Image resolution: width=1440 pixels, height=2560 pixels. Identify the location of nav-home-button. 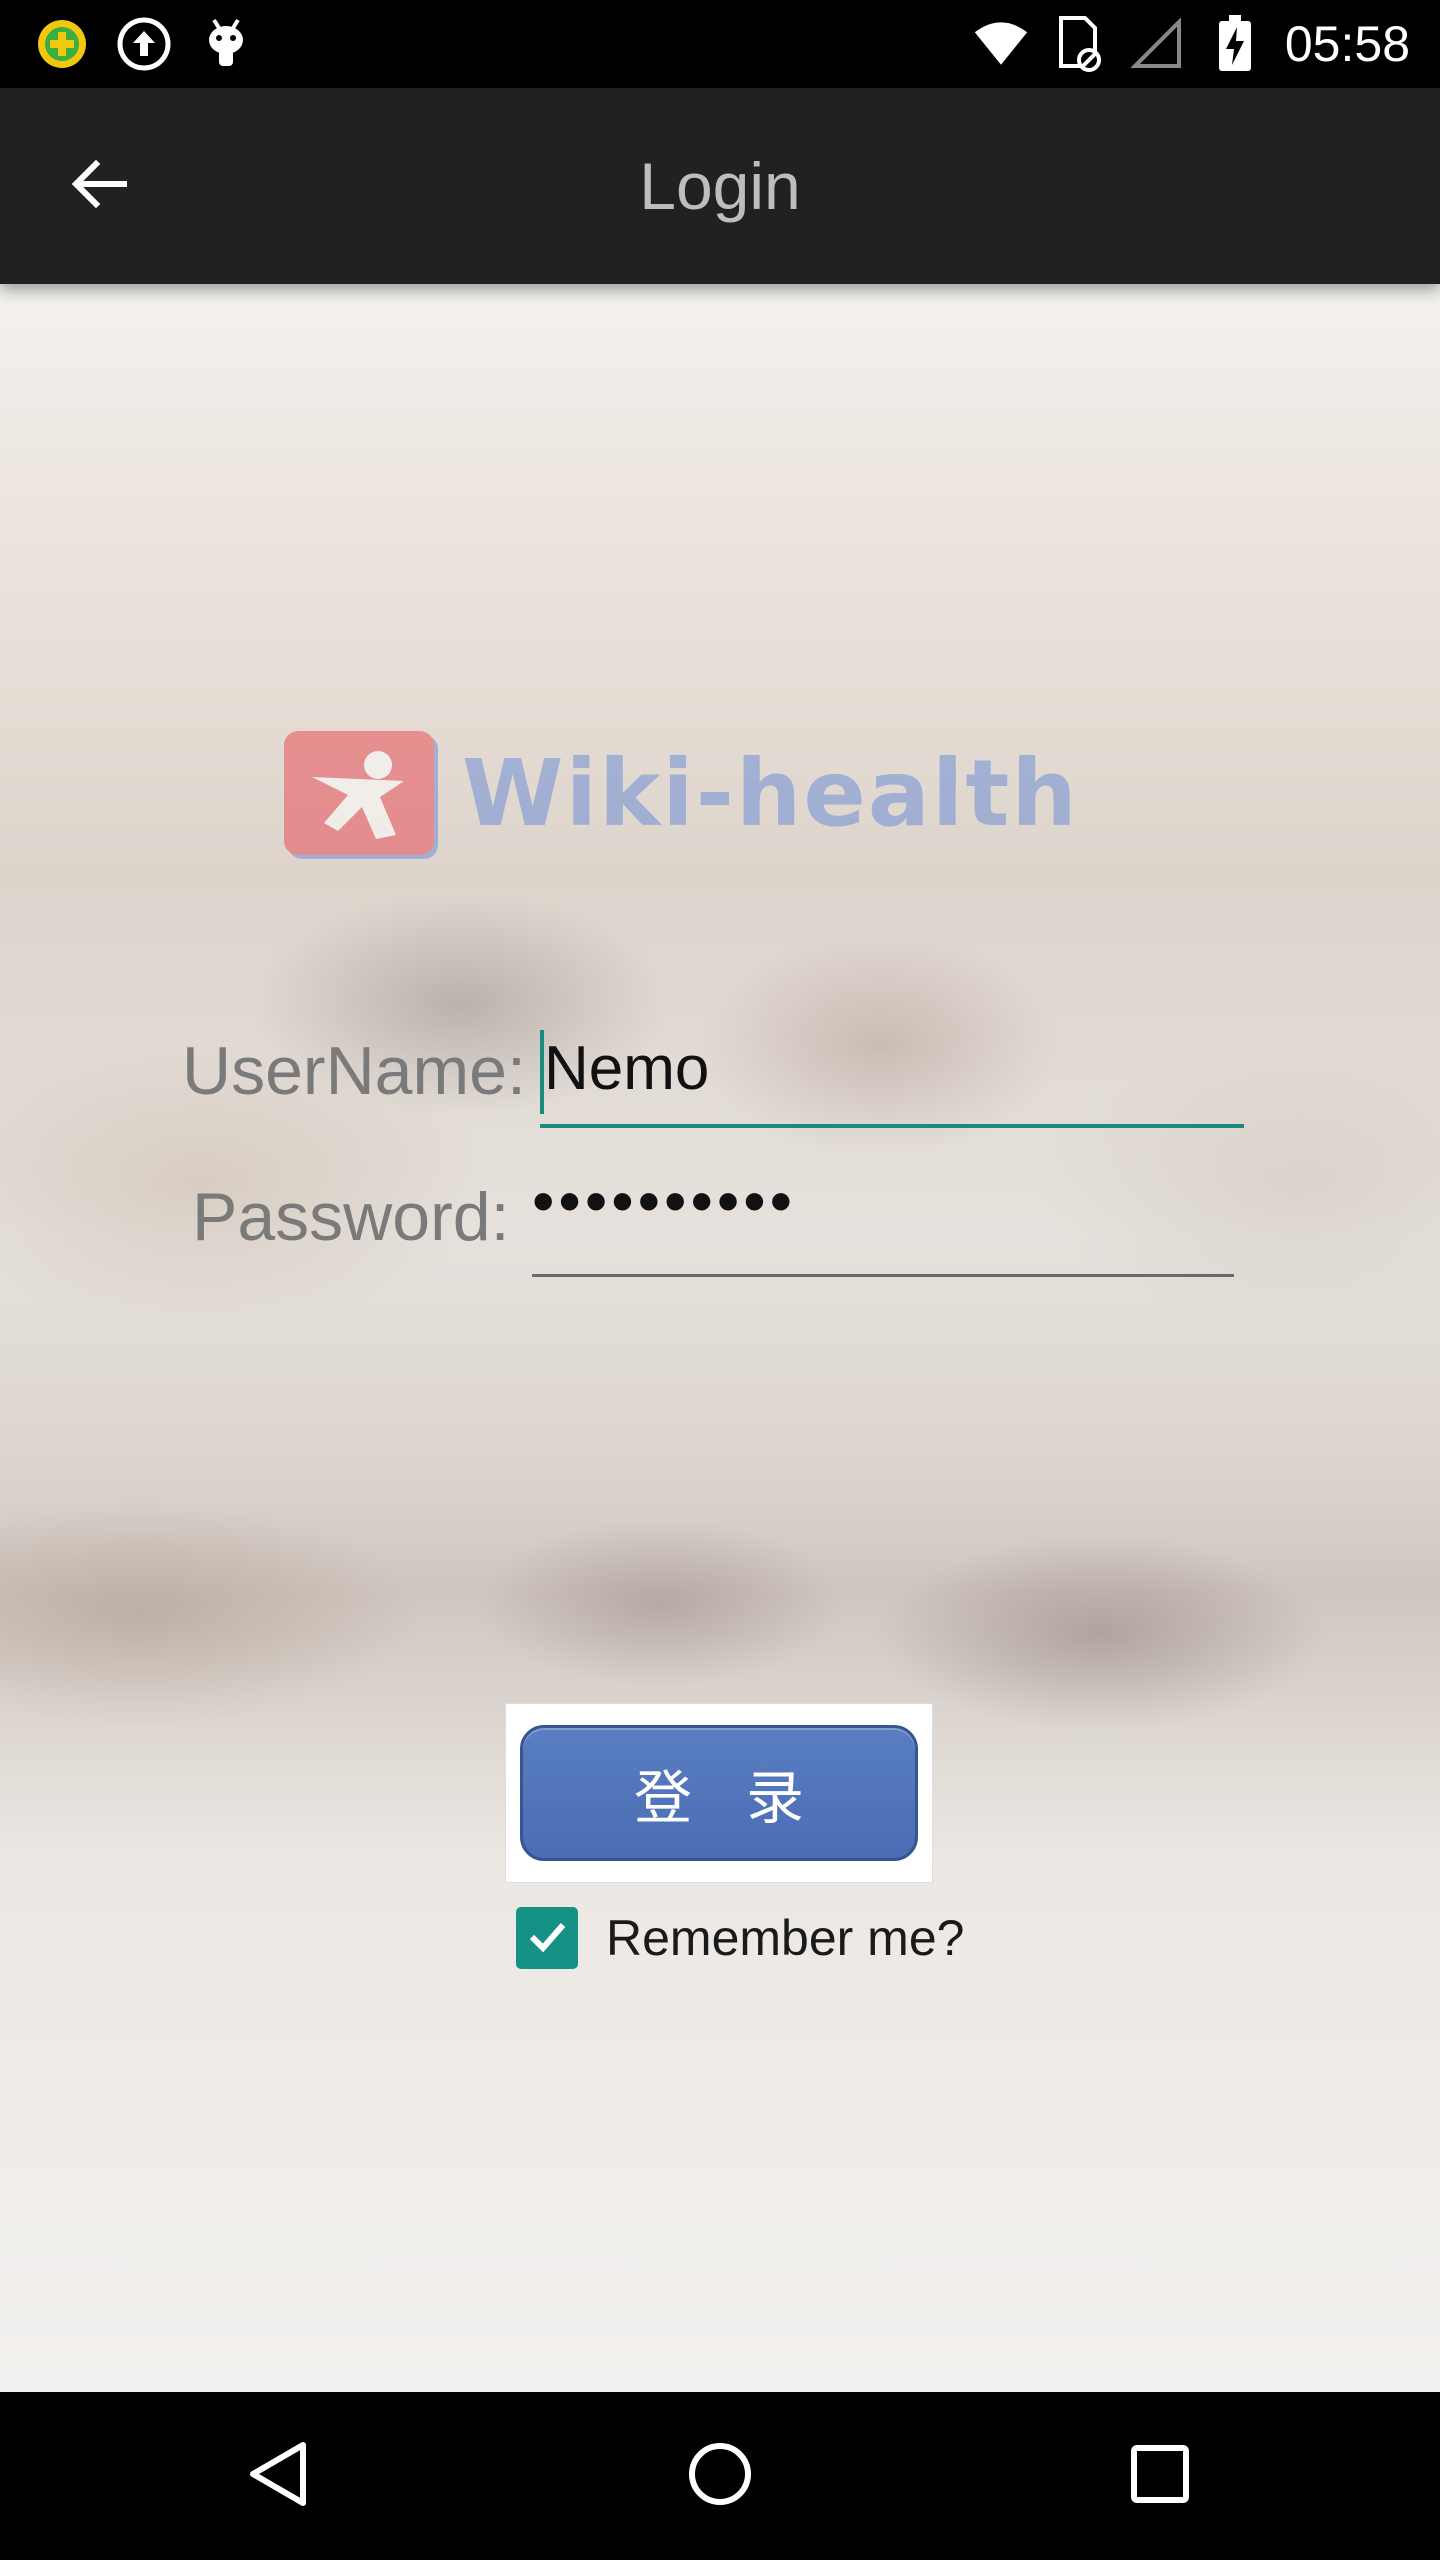
(720, 2476).